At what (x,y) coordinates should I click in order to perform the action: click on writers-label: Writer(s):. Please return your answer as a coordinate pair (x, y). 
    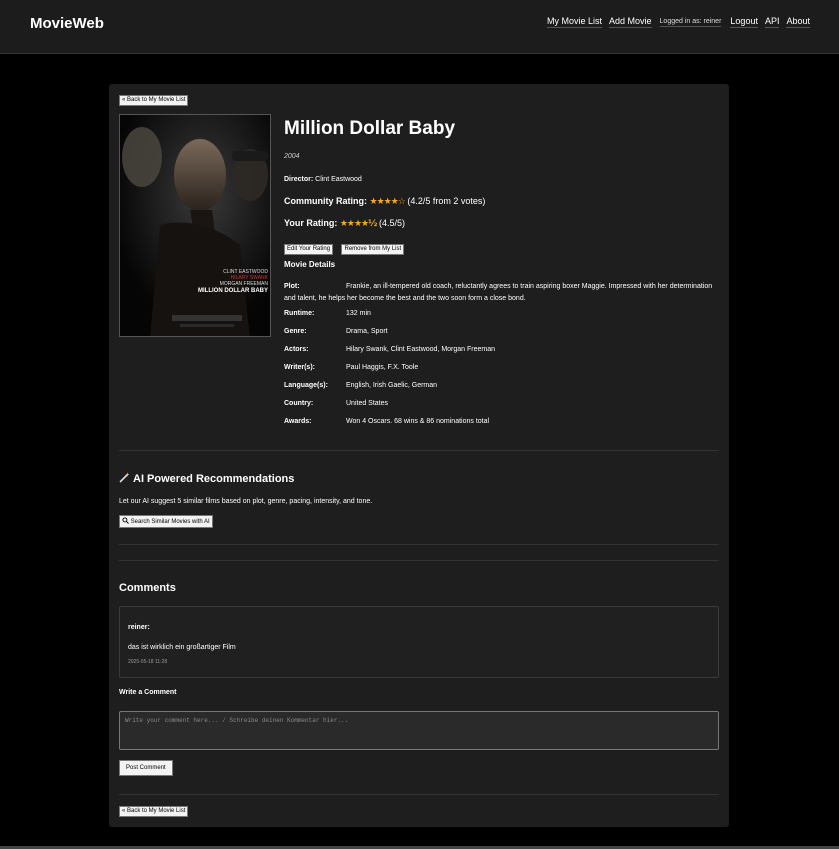
    Looking at the image, I should click on (299, 367).